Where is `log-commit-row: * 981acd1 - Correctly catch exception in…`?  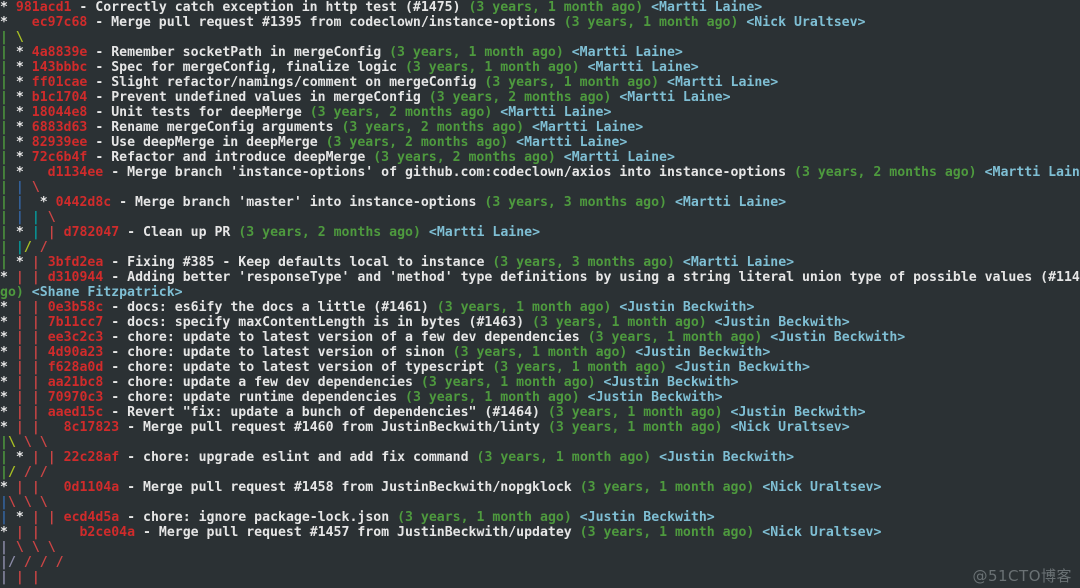 log-commit-row: * 981acd1 - Correctly catch exception in… is located at coordinates (540, 7).